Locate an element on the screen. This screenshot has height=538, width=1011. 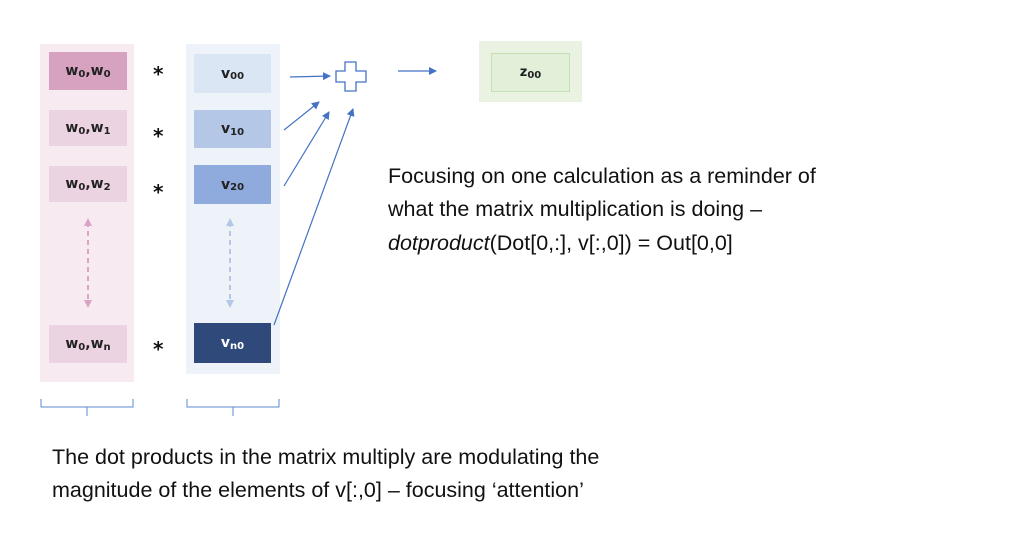
annotation-line-3-italic: dotproduct is located at coordinates (439, 243).